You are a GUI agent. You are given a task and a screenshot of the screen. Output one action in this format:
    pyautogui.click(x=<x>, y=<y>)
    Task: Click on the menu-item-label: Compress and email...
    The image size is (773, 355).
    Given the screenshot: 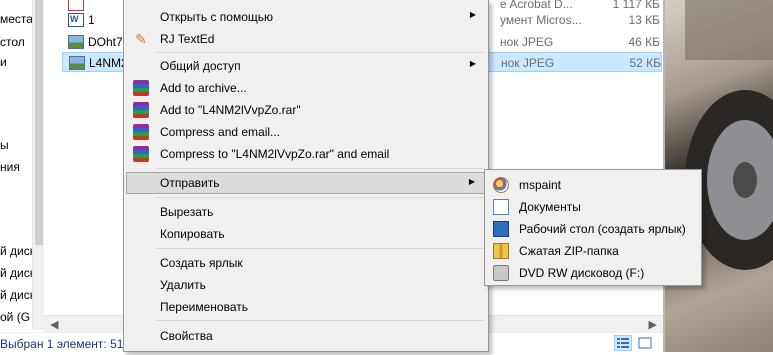 What is the action you would take?
    pyautogui.click(x=220, y=132)
    